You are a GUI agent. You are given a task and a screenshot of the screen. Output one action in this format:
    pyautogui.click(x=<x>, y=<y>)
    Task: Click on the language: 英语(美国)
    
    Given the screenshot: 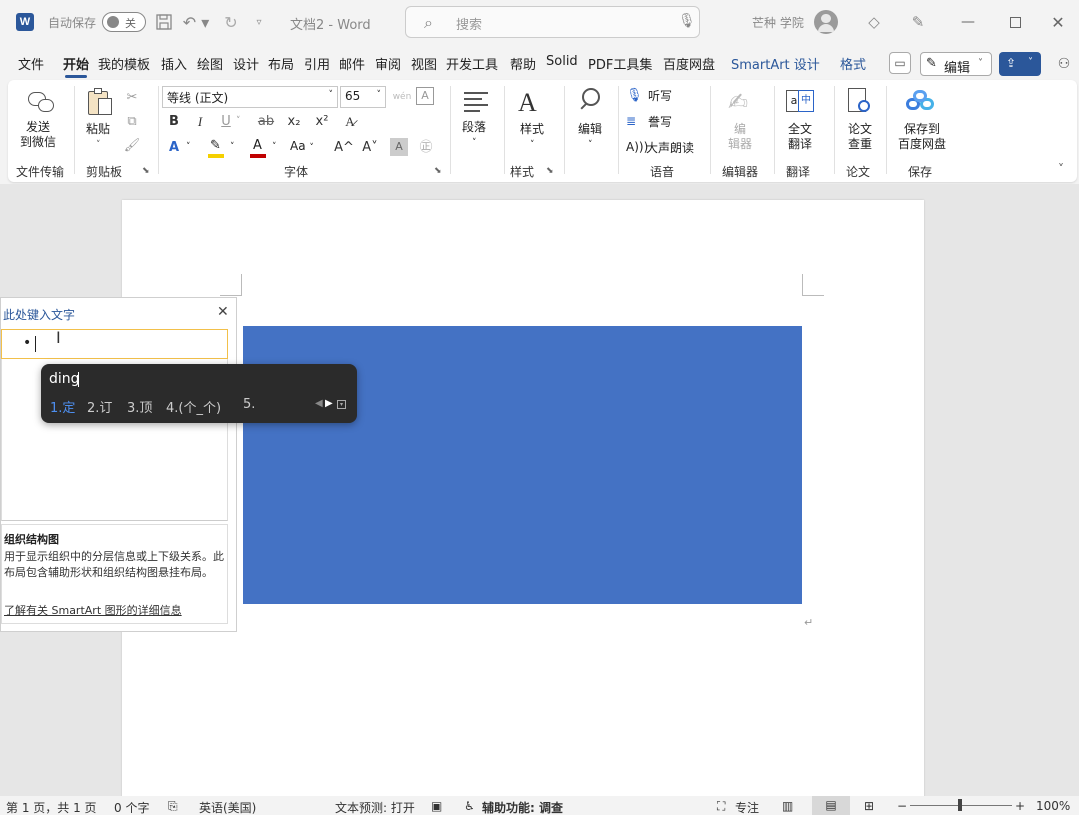 What is the action you would take?
    pyautogui.click(x=227, y=807)
    